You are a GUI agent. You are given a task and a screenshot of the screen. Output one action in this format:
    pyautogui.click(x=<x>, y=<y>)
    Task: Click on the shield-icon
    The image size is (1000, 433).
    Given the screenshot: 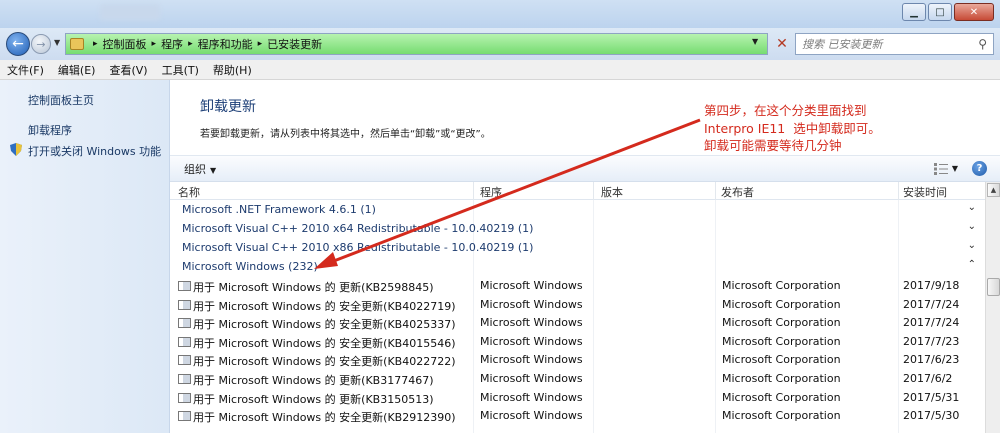 What is the action you would take?
    pyautogui.click(x=16, y=149)
    